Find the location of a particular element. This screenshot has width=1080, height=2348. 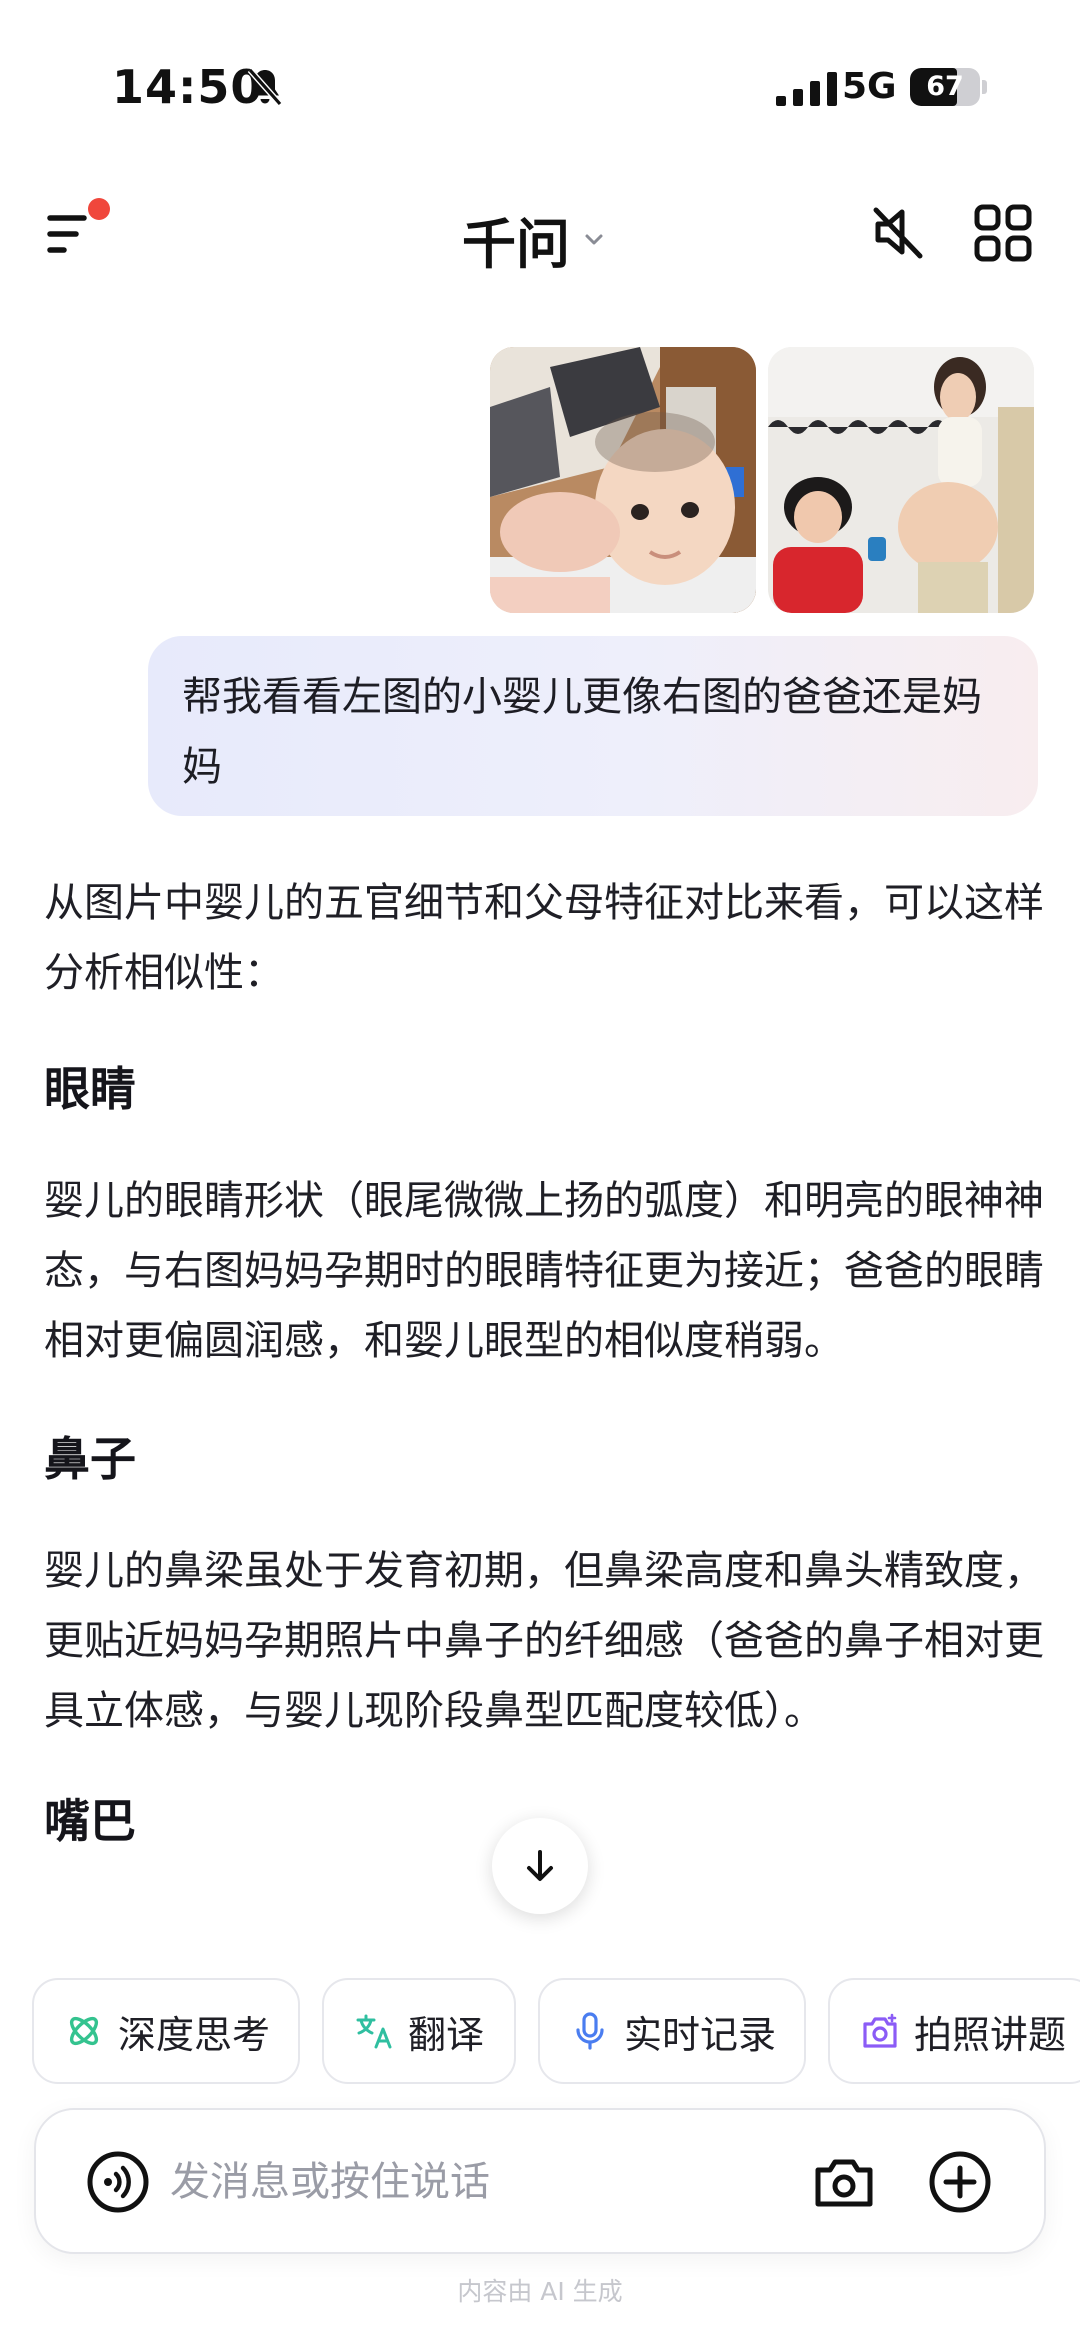

add-icon is located at coordinates (960, 2182).